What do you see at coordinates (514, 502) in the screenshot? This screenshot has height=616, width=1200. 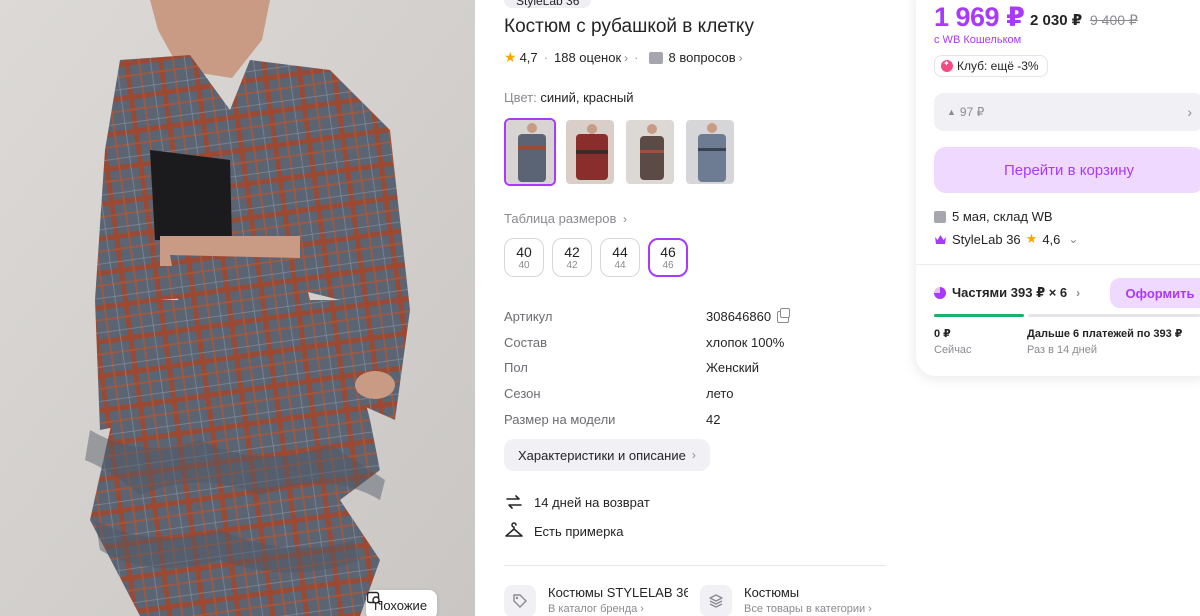 I see `return-icon` at bounding box center [514, 502].